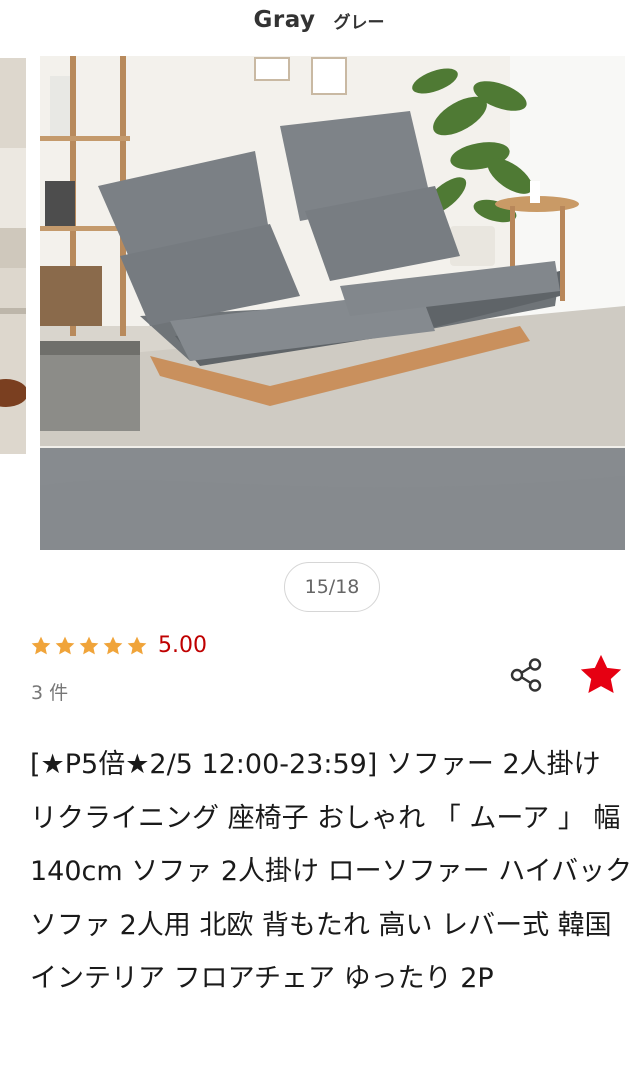 The height and width of the screenshot is (1080, 638). I want to click on share-icon, so click(526, 675).